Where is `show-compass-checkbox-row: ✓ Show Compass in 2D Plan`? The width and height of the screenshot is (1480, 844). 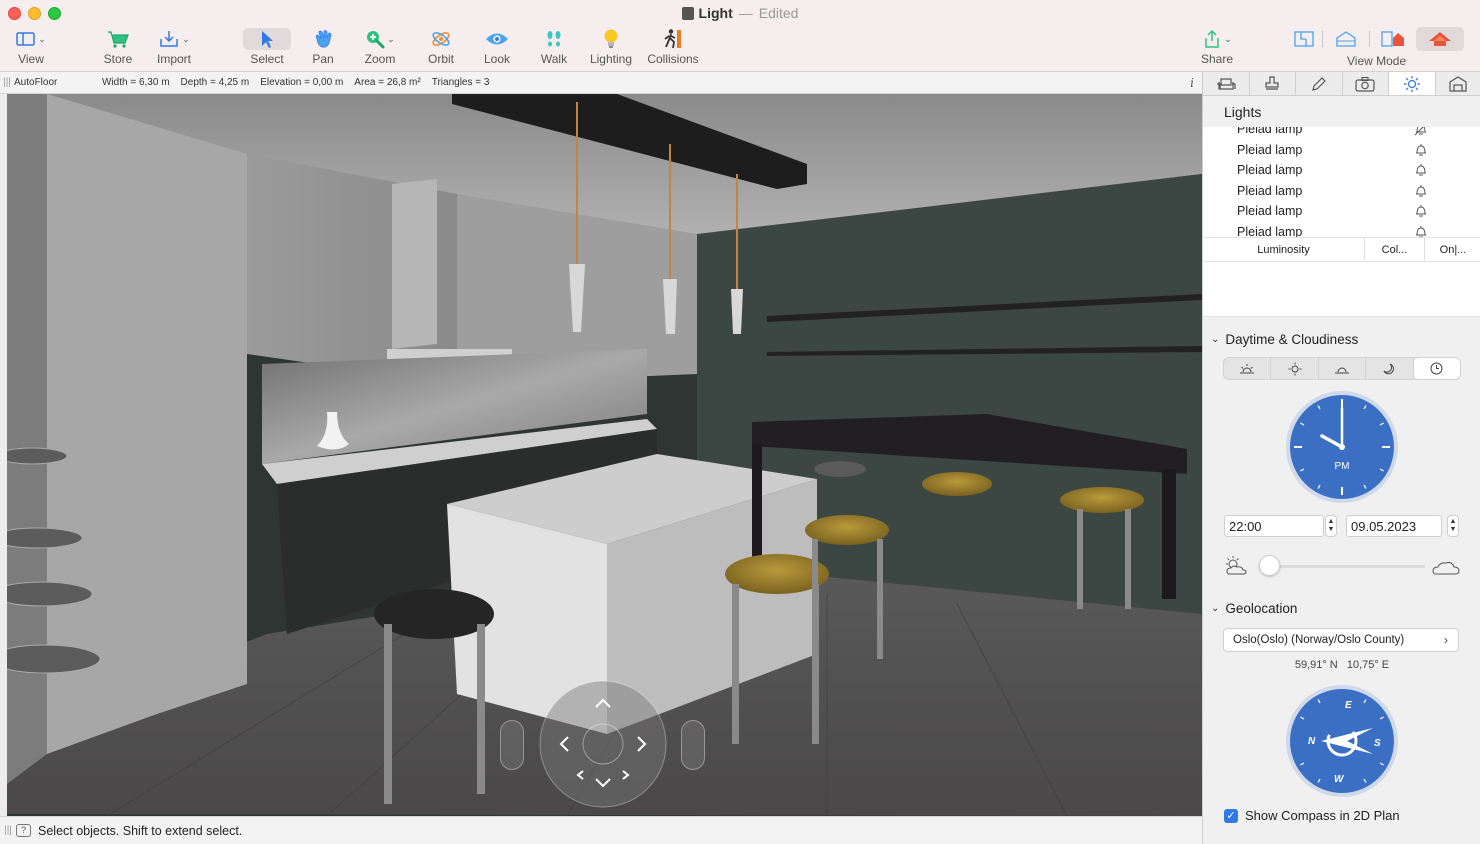
show-compass-checkbox-row: ✓ Show Compass in 2D Plan is located at coordinates (1312, 815).